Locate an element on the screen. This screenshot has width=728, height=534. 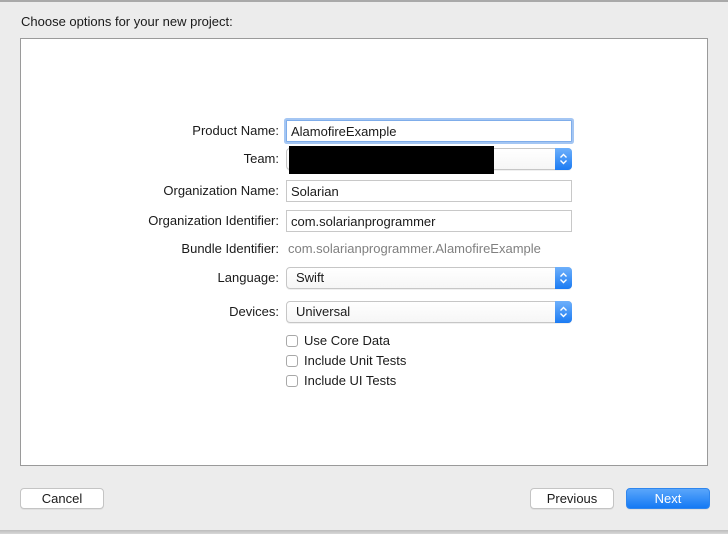
product-name-row: Product Name: is located at coordinates (364, 131).